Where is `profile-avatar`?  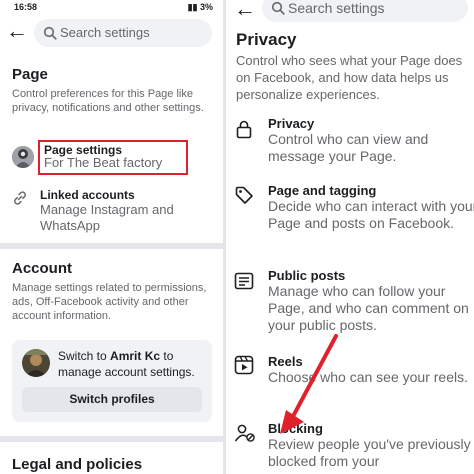 profile-avatar is located at coordinates (36, 363).